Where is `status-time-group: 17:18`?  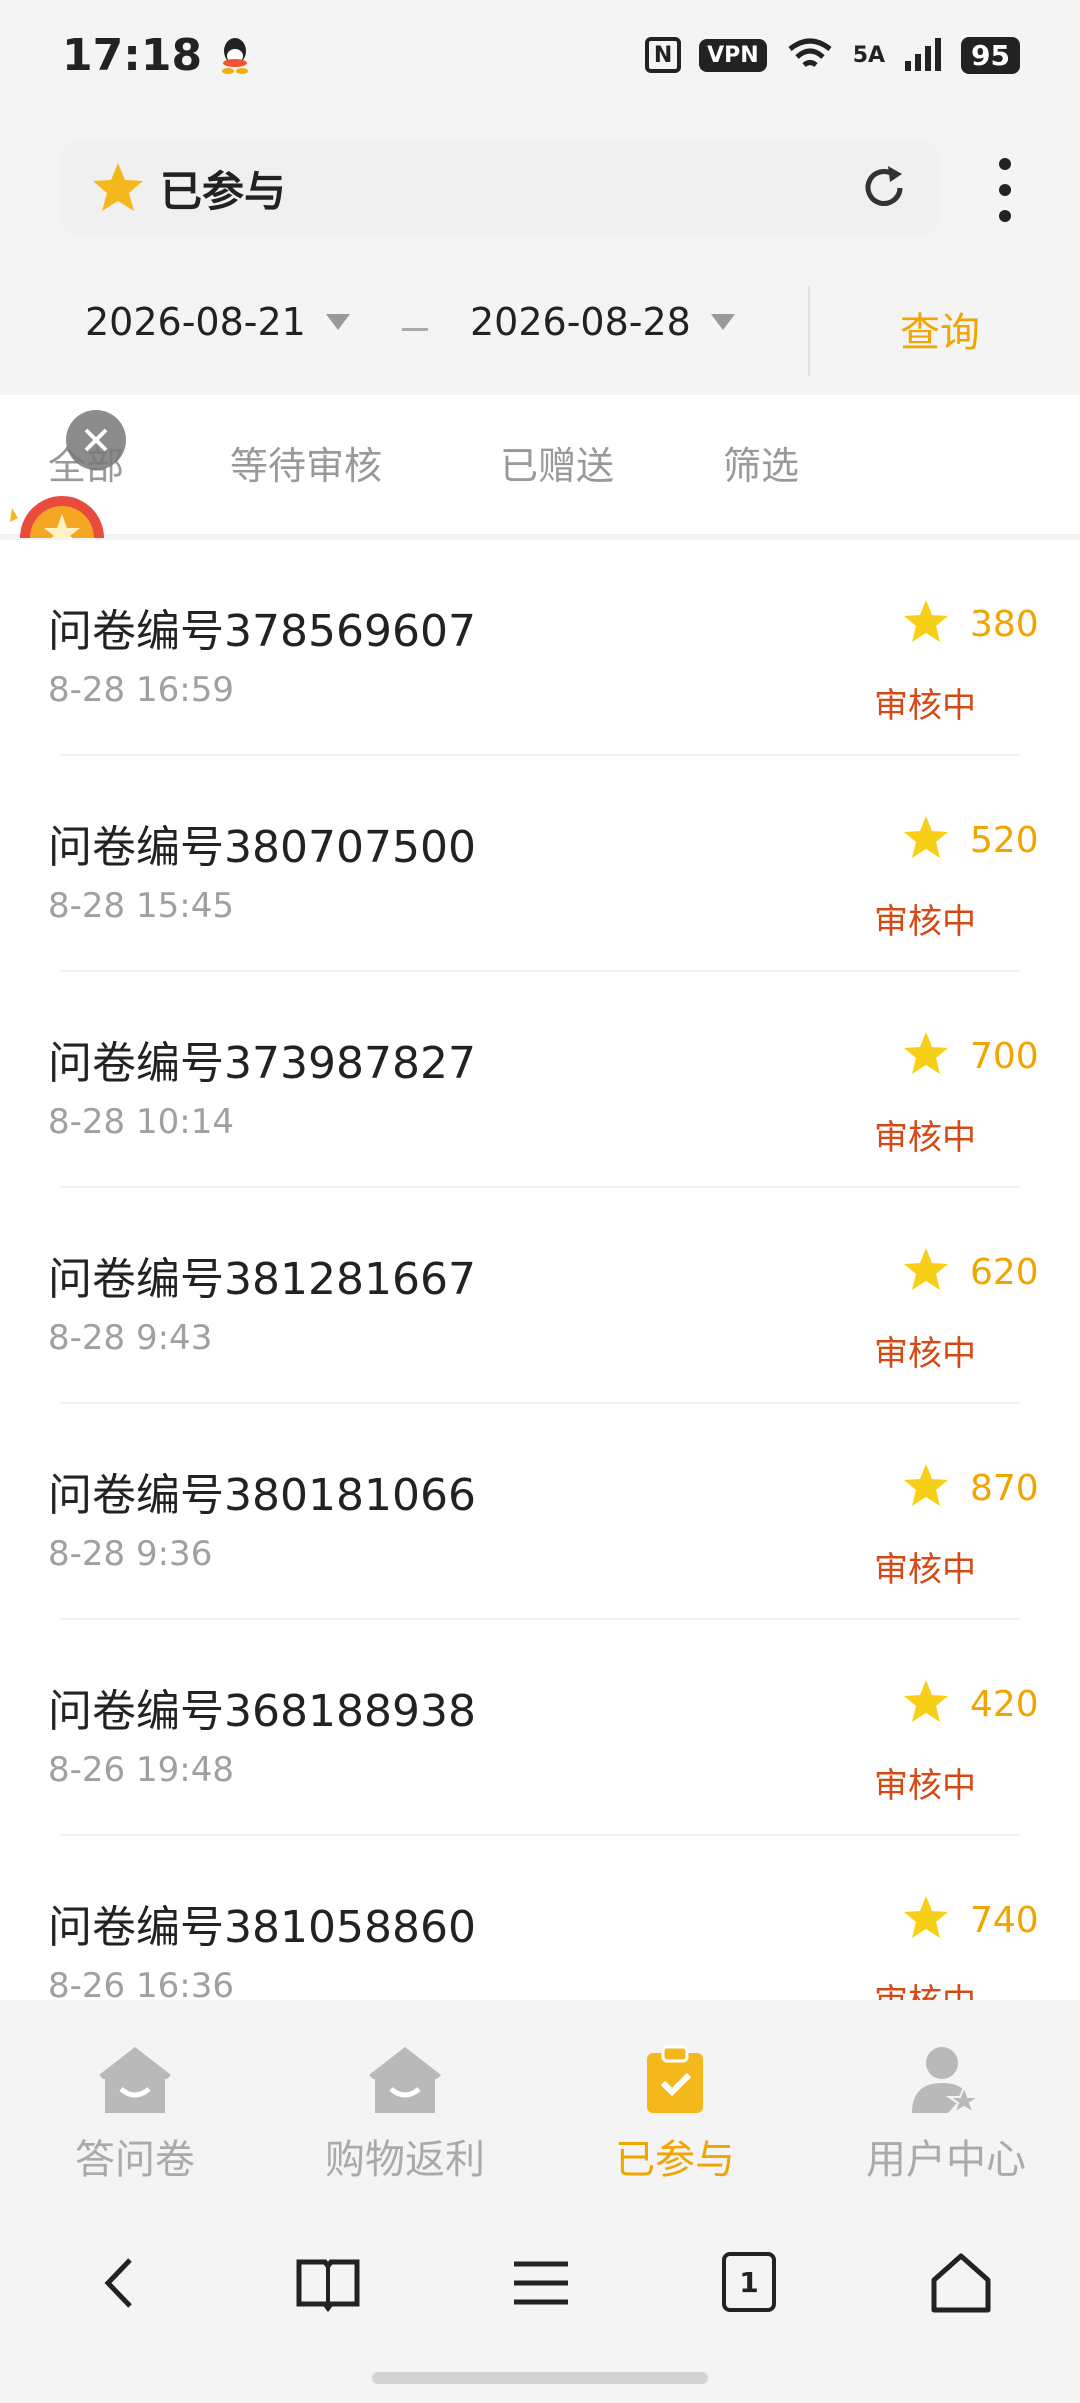
status-time-group: 17:18 is located at coordinates (156, 55).